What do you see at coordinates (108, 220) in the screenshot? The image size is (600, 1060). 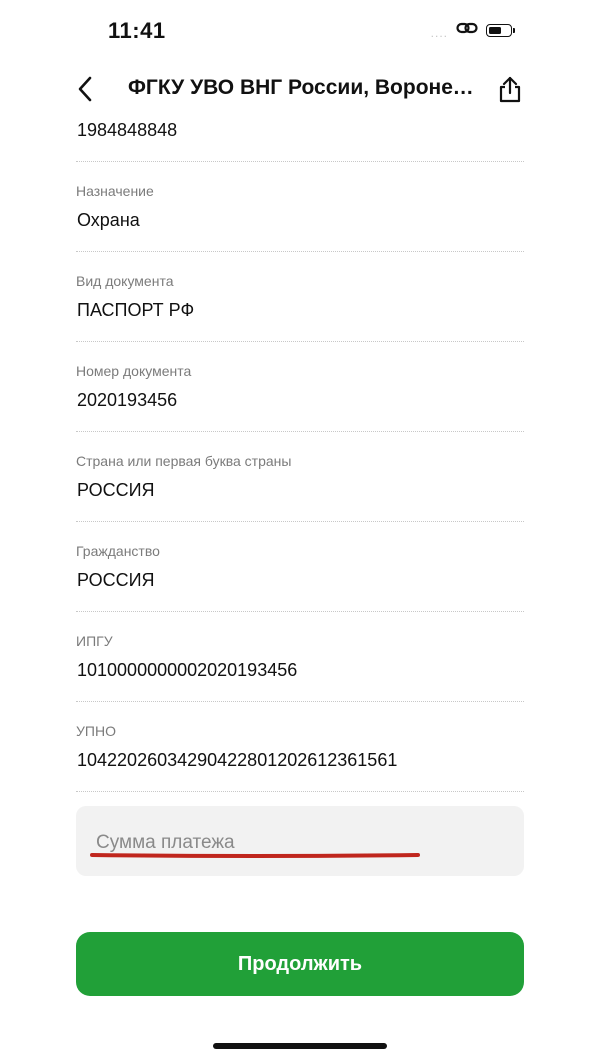 I see `field-value: Охрана` at bounding box center [108, 220].